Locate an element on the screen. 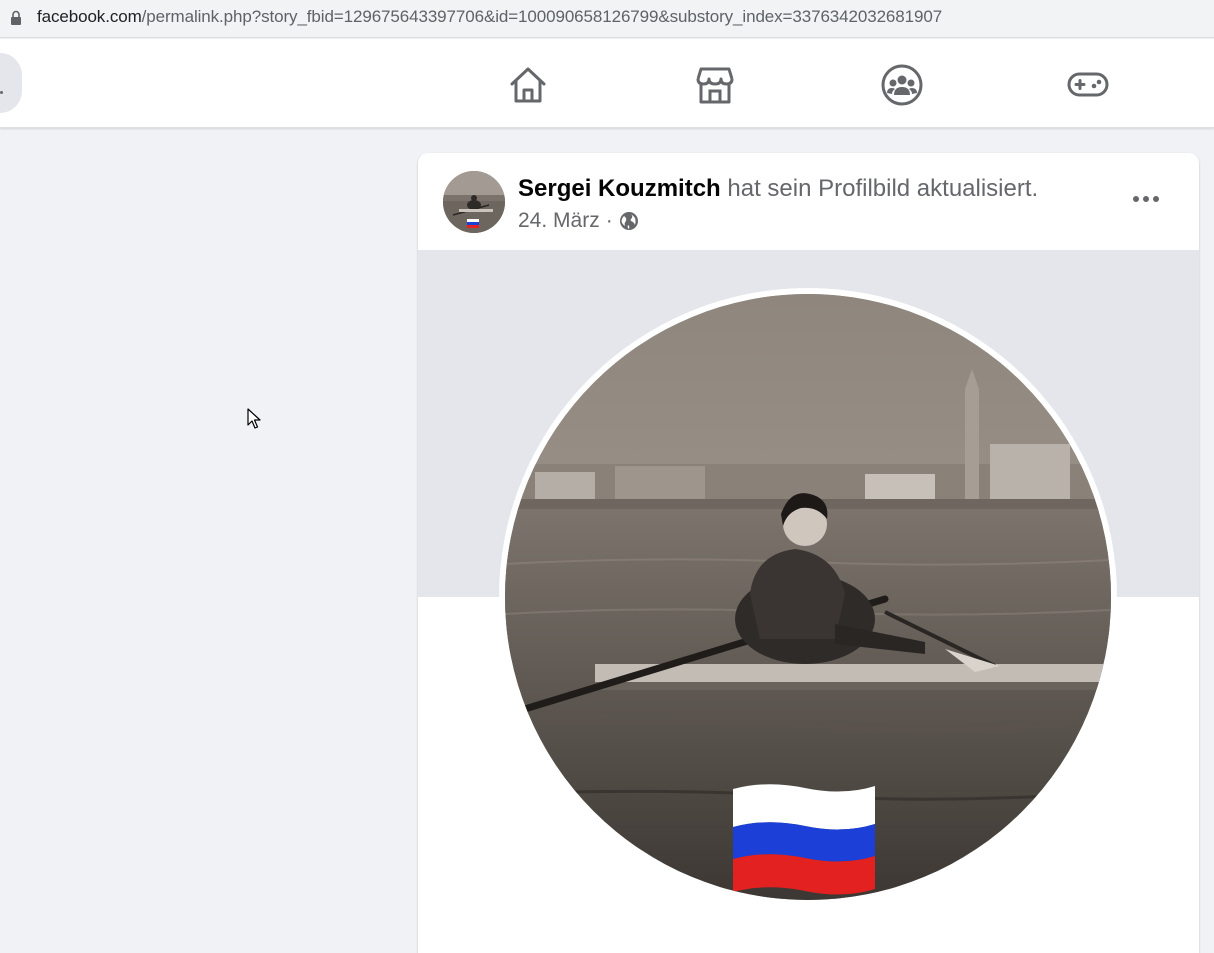 Image resolution: width=1214 pixels, height=953 pixels. author-avatar is located at coordinates (474, 202).